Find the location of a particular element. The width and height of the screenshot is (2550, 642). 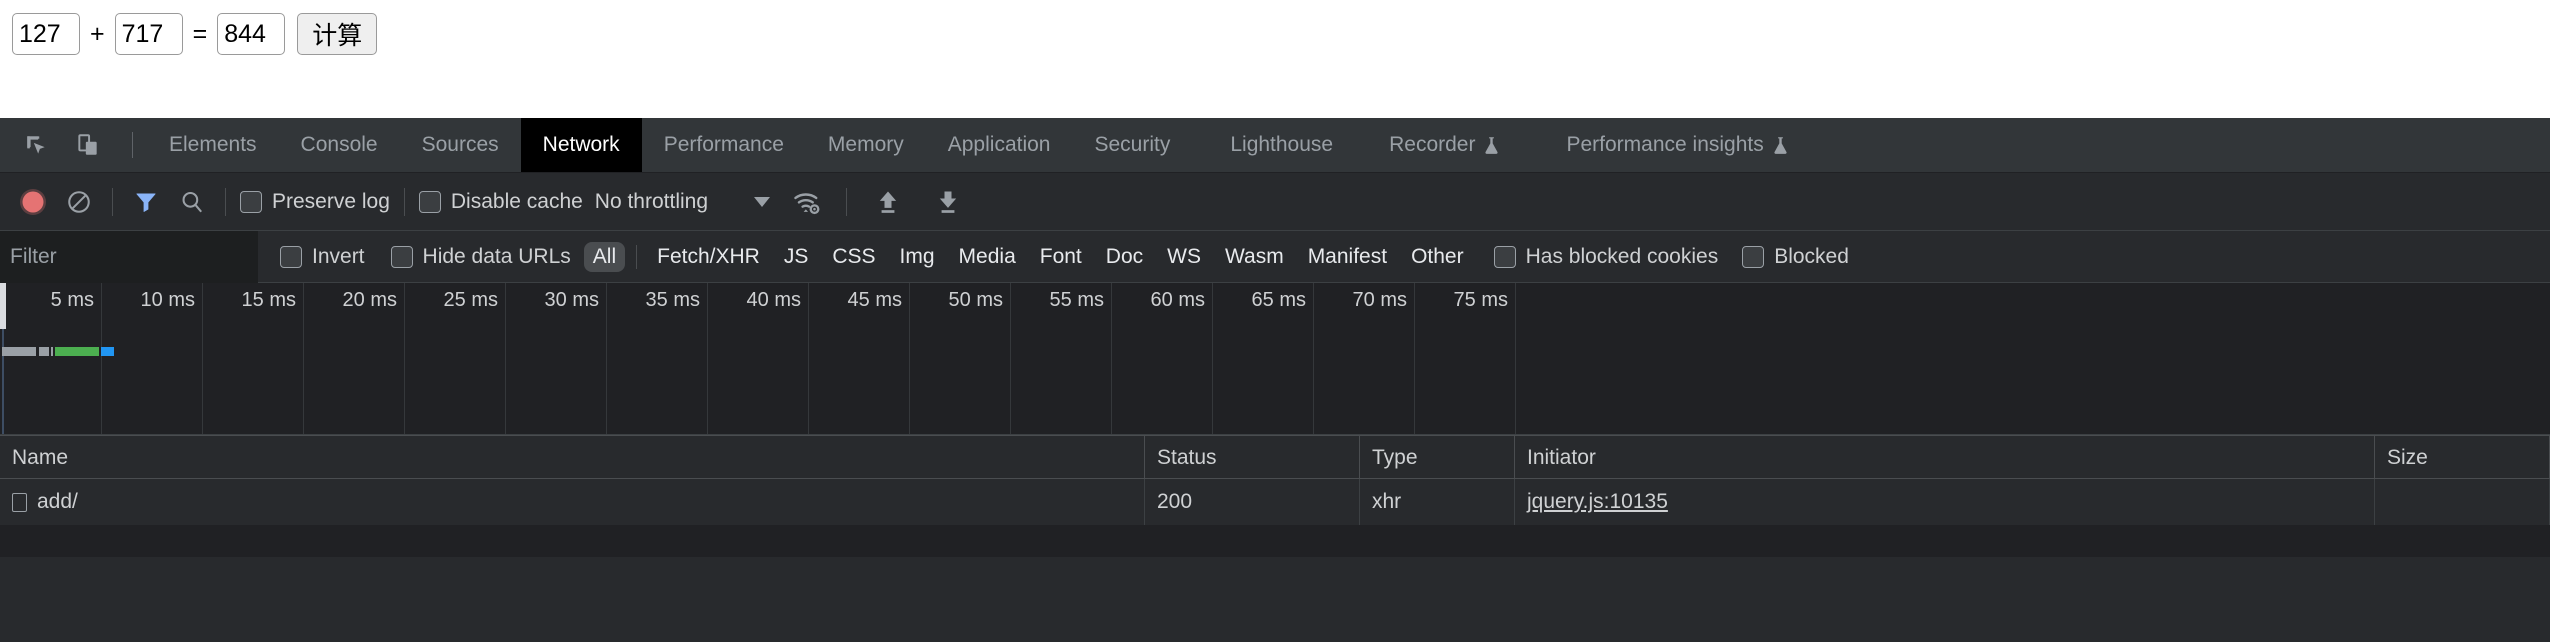

preserve-log-checkbox: Preserve log is located at coordinates (315, 202).